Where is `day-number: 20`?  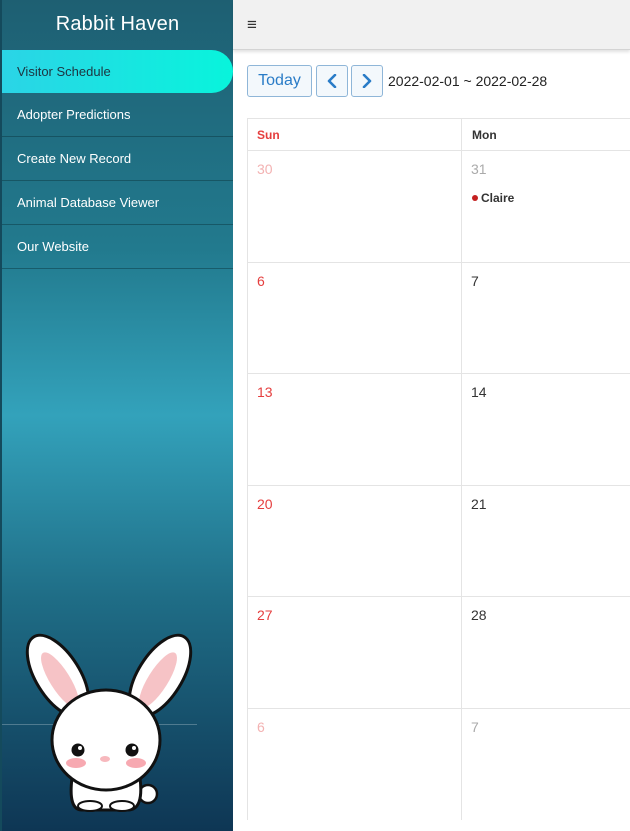
day-number: 20 is located at coordinates (265, 503).